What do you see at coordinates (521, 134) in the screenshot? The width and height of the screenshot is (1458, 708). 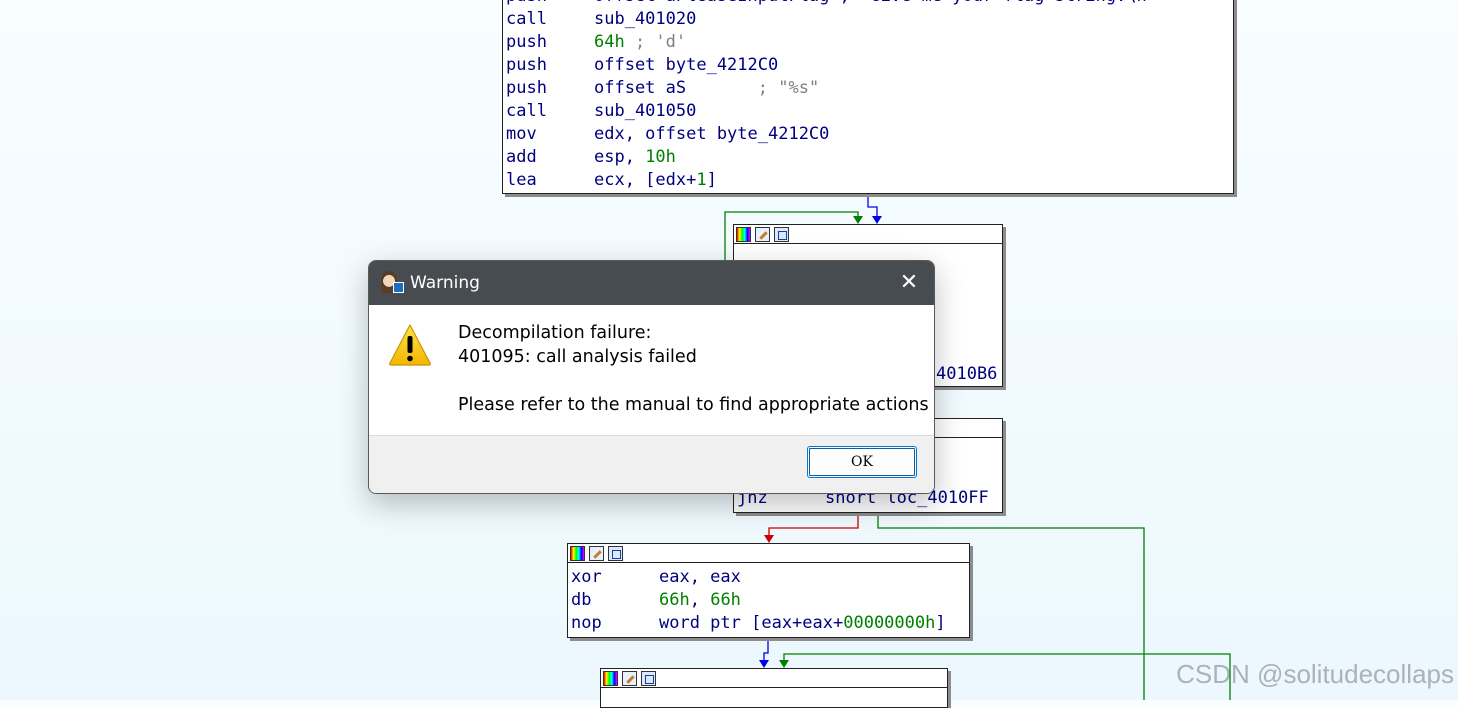 I see `asm-mnemonic: mov` at bounding box center [521, 134].